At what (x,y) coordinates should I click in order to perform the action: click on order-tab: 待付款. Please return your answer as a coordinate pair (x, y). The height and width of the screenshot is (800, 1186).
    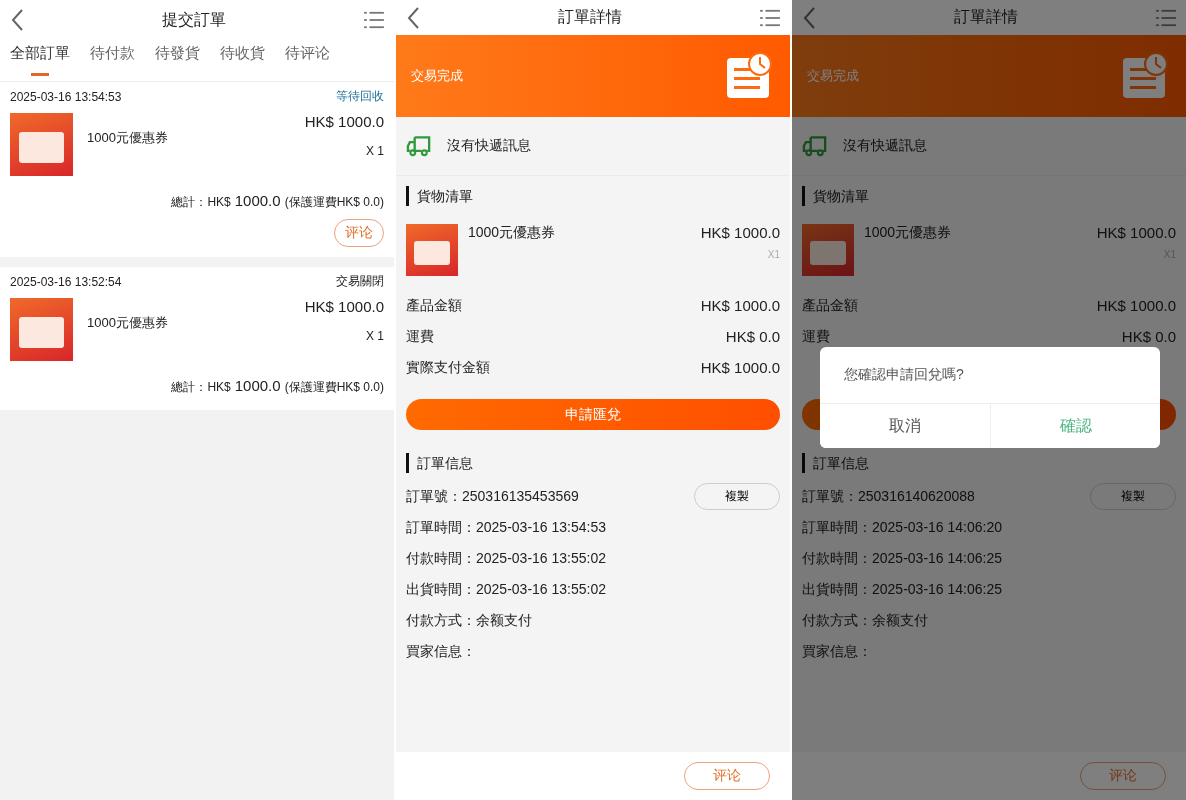
    Looking at the image, I should click on (112, 60).